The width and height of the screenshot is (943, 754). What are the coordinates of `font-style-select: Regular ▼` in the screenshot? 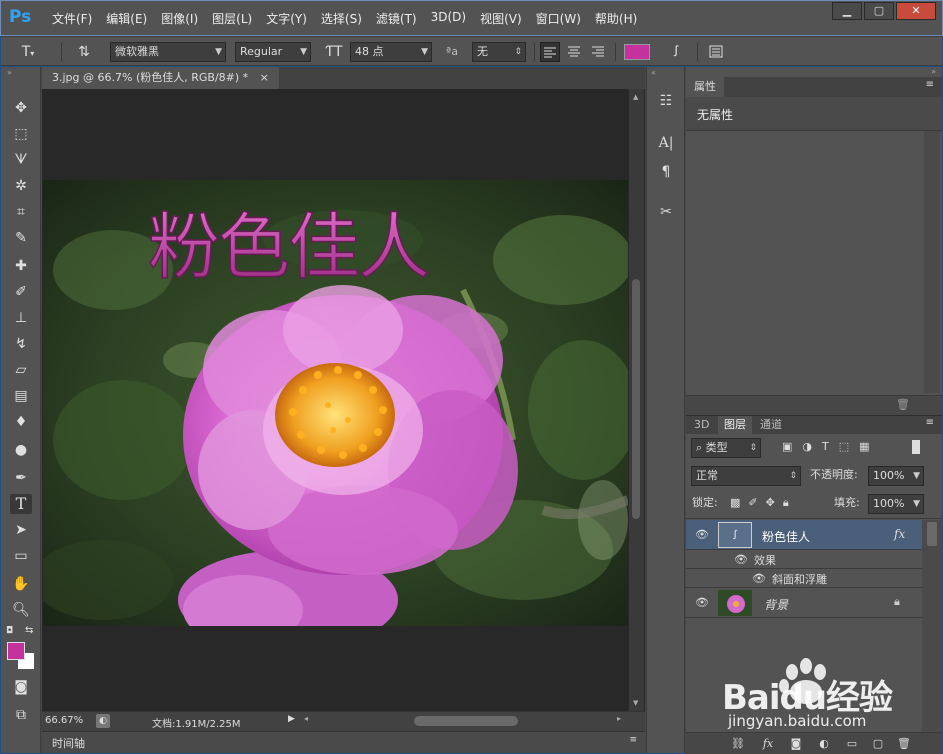 It's located at (273, 52).